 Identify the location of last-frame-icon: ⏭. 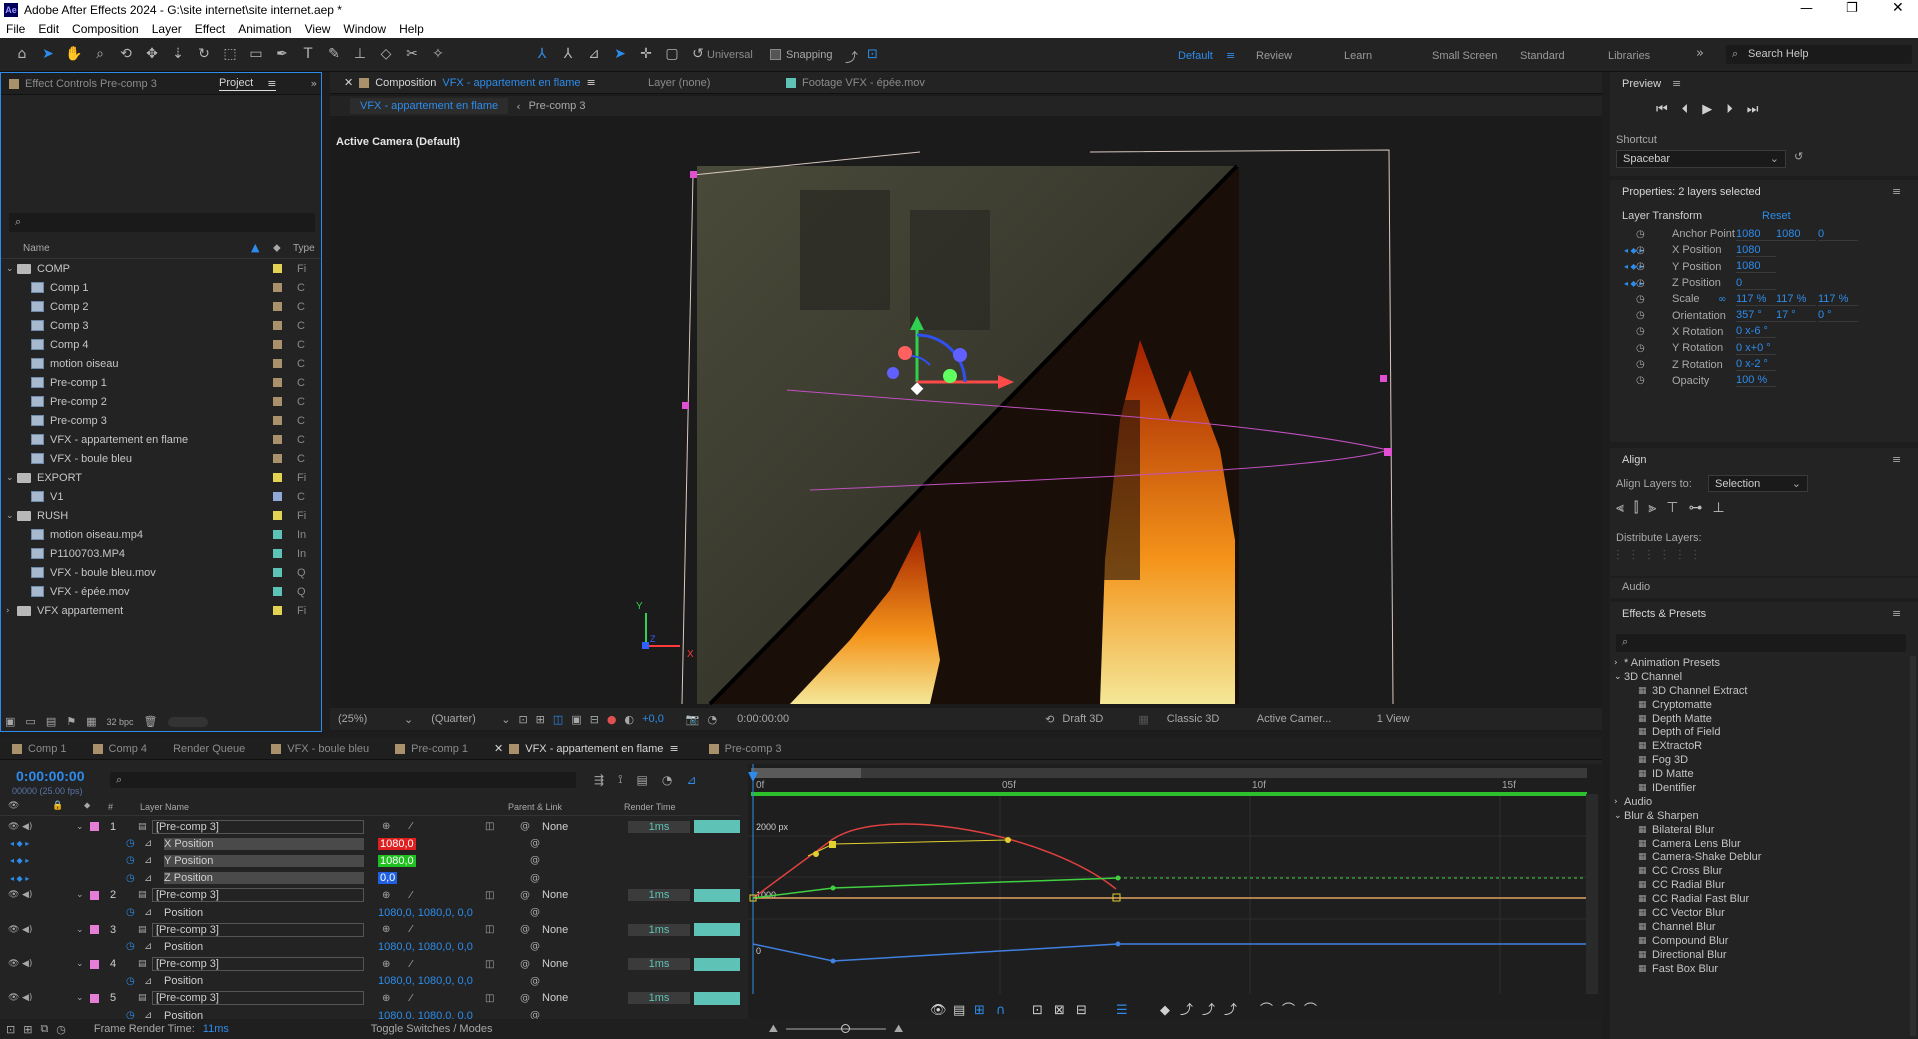
(1753, 109).